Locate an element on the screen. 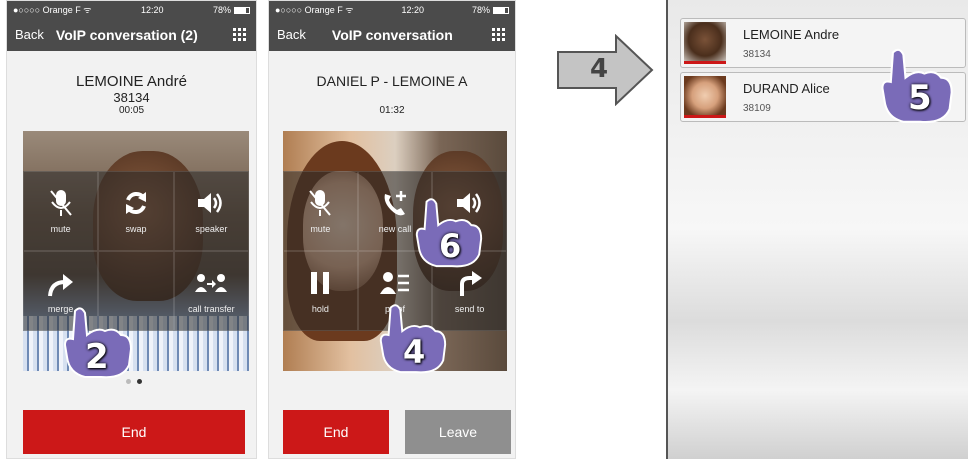 The image size is (968, 459). pause-icon is located at coordinates (320, 285).